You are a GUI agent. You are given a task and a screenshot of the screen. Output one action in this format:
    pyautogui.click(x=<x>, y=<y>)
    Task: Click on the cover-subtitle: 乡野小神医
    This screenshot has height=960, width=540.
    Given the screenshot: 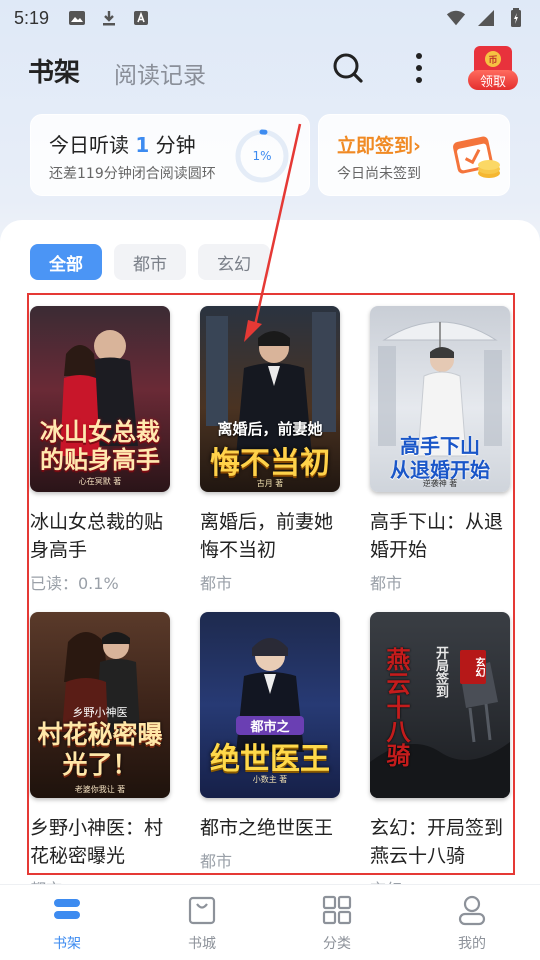 What is the action you would take?
    pyautogui.click(x=100, y=712)
    